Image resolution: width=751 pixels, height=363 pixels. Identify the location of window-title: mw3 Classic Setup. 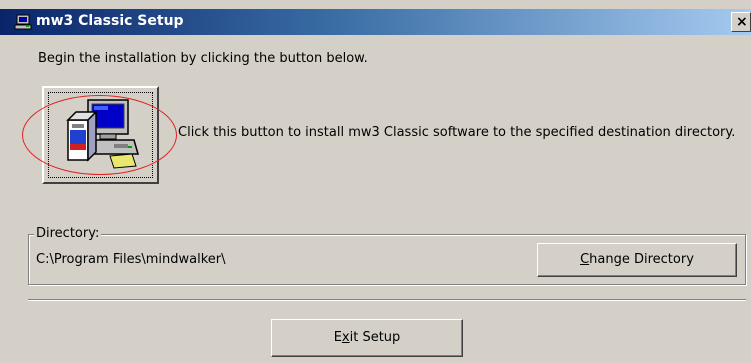
(110, 21).